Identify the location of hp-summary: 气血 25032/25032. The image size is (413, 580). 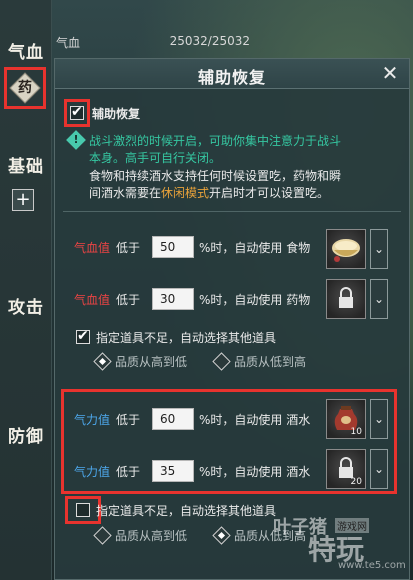
(157, 41).